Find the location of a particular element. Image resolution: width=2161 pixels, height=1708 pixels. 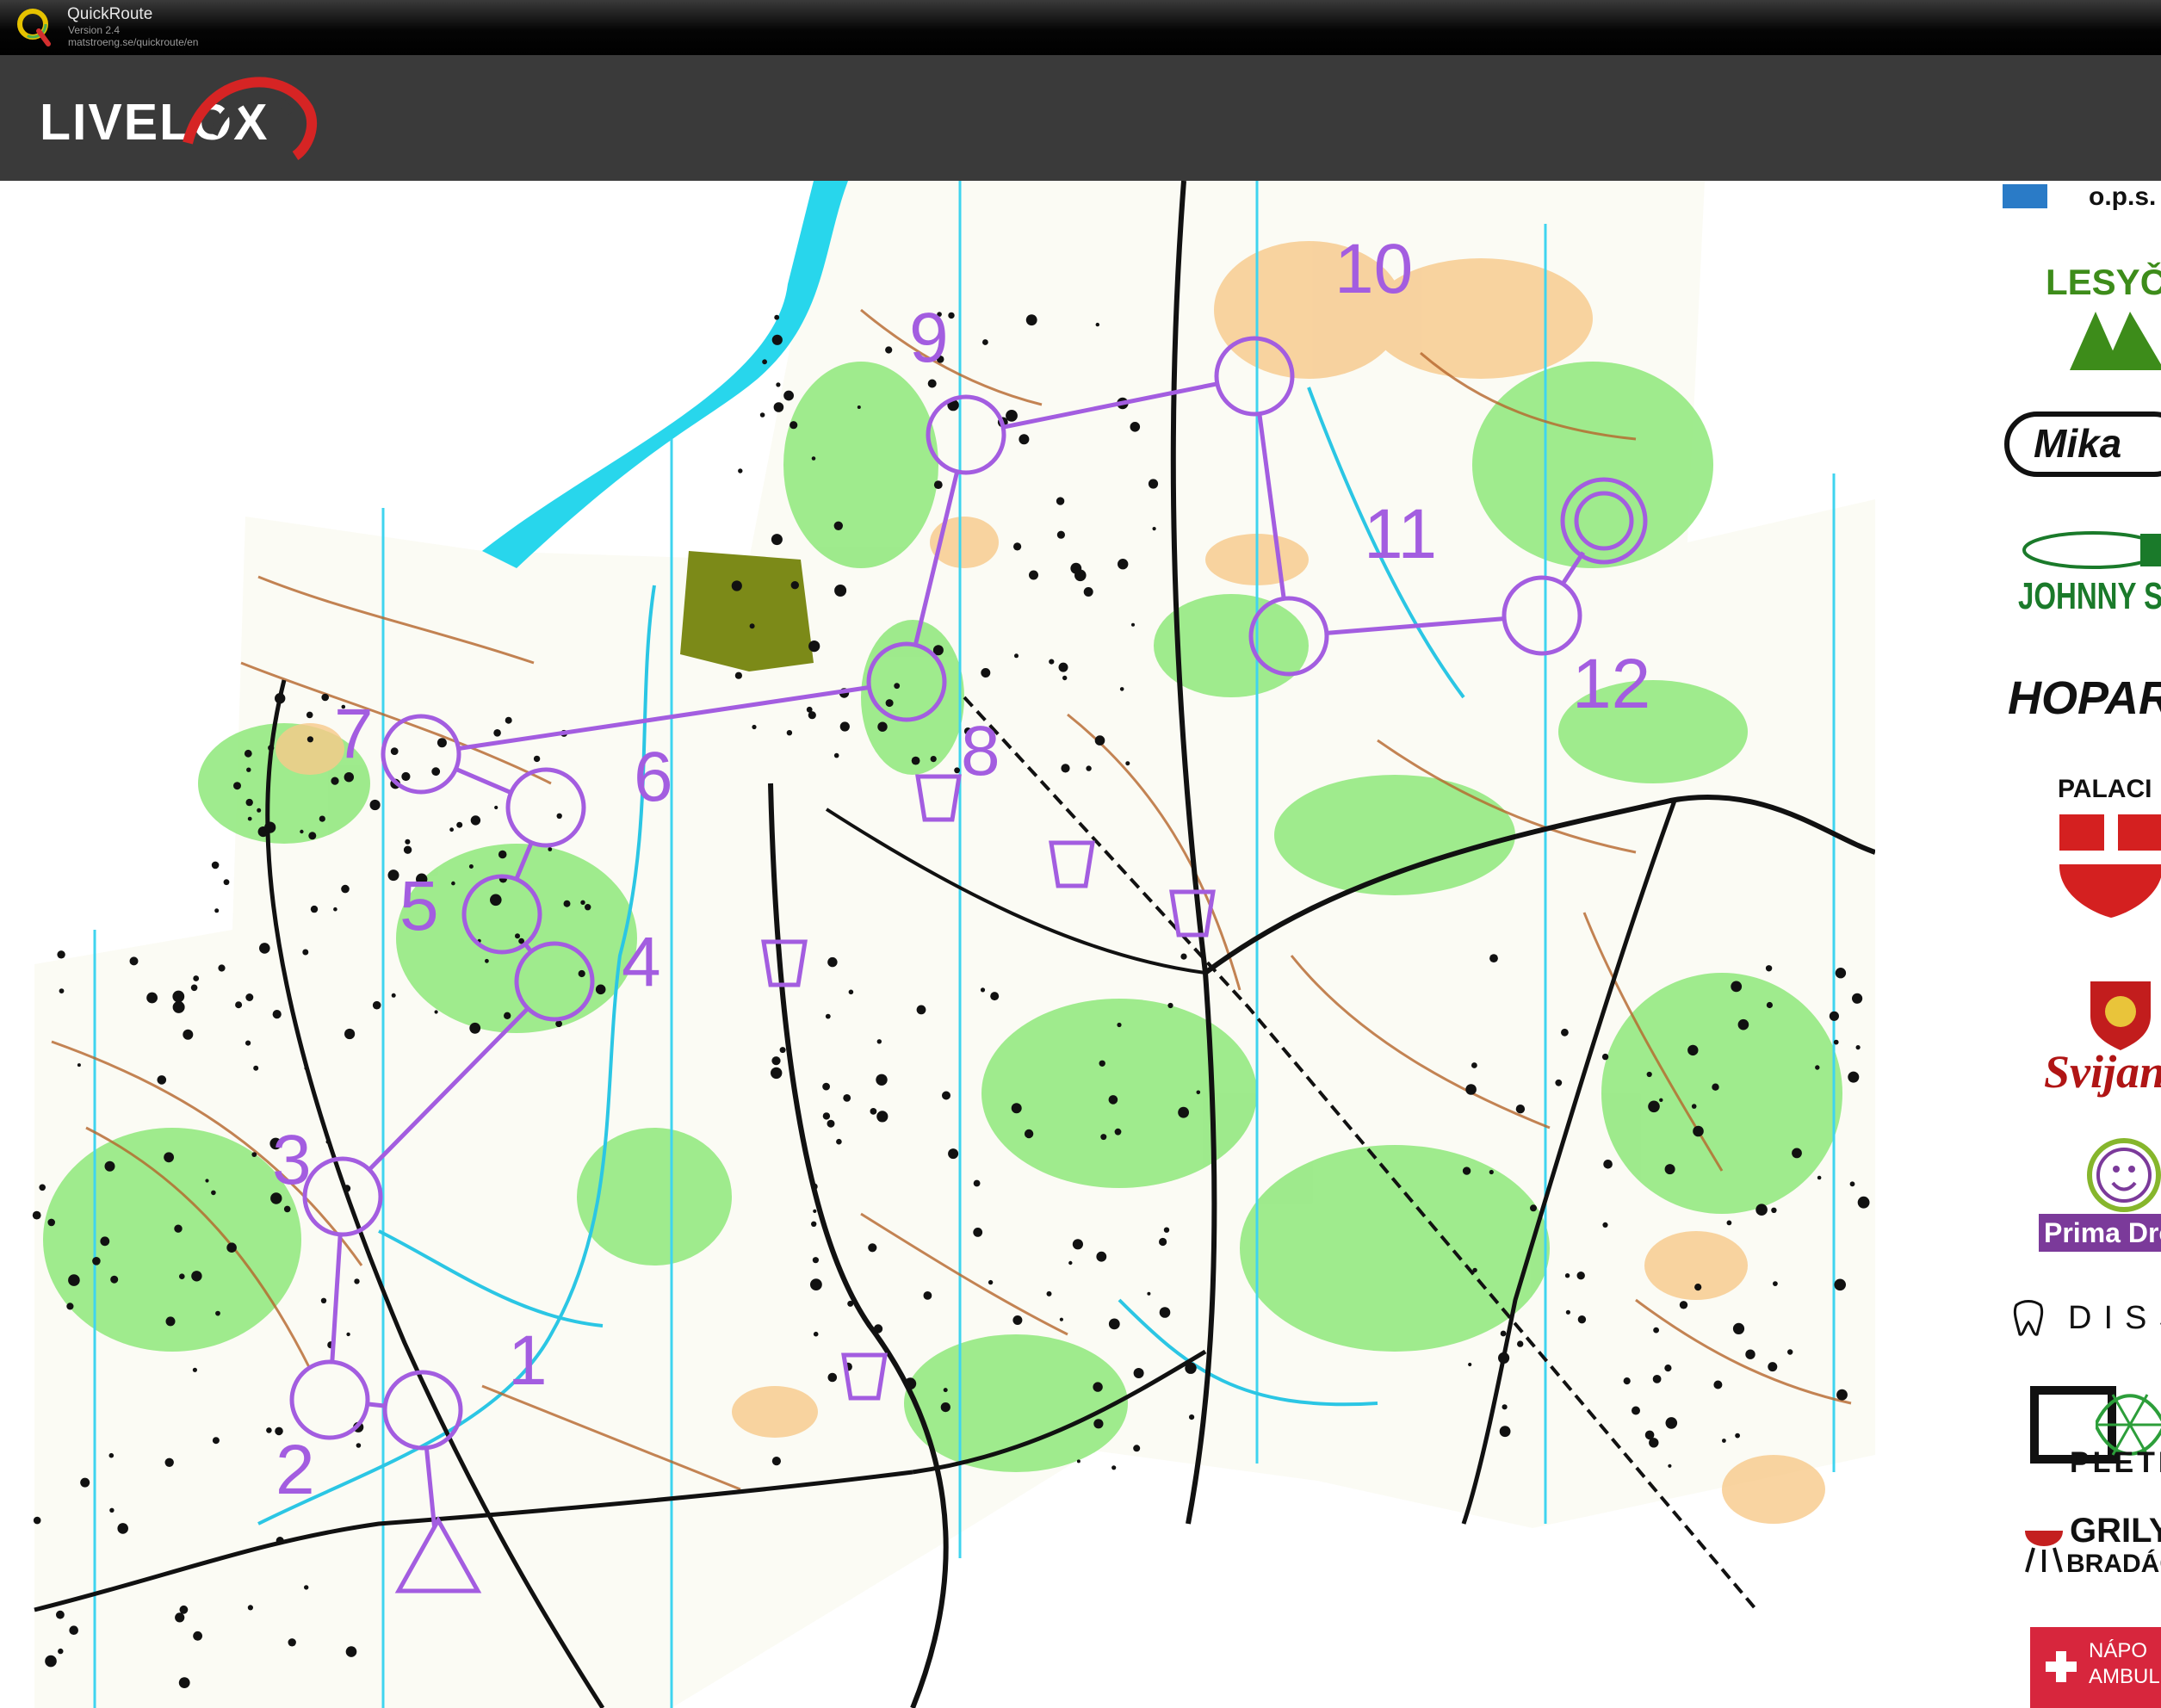

control-number: 4 is located at coordinates (641, 962).